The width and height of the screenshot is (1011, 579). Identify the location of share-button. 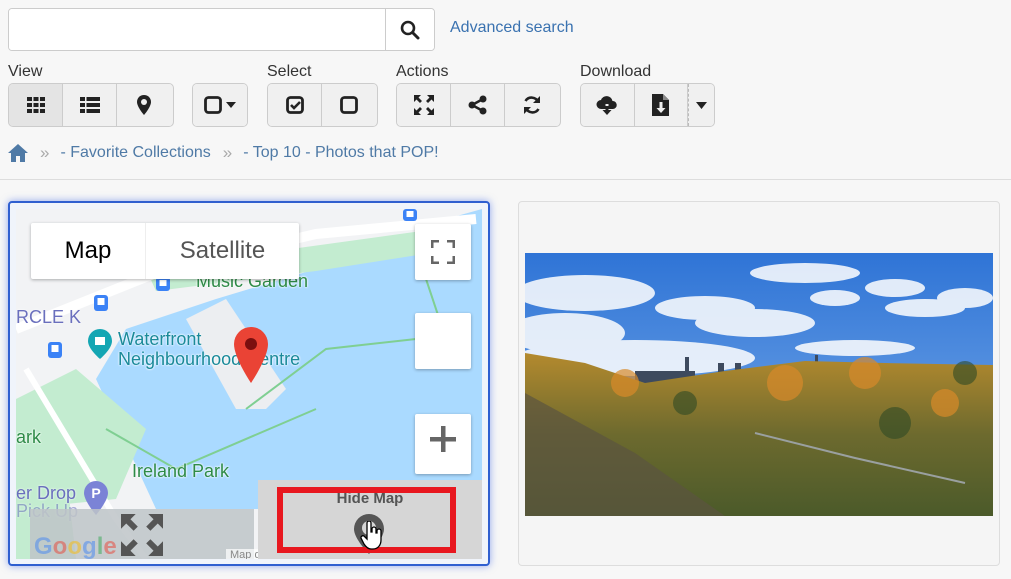
(478, 105).